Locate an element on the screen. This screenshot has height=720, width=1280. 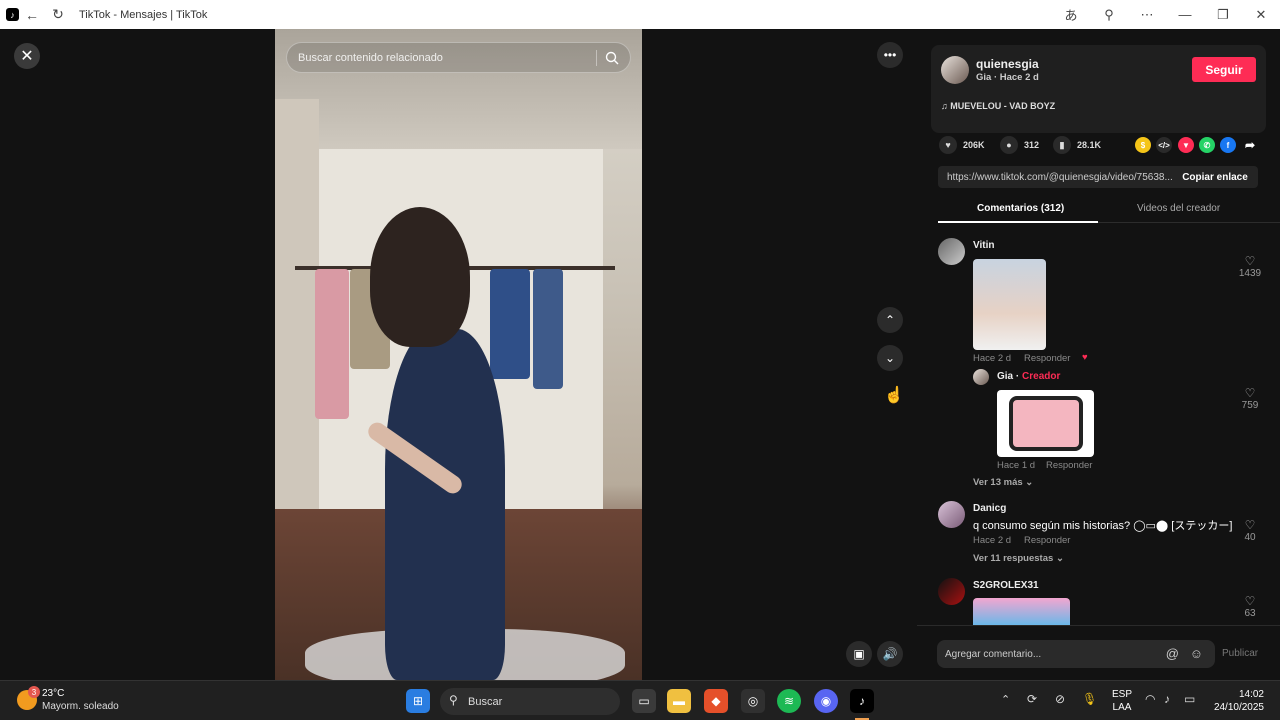
more-options-button: ••• is located at coordinates (890, 55).